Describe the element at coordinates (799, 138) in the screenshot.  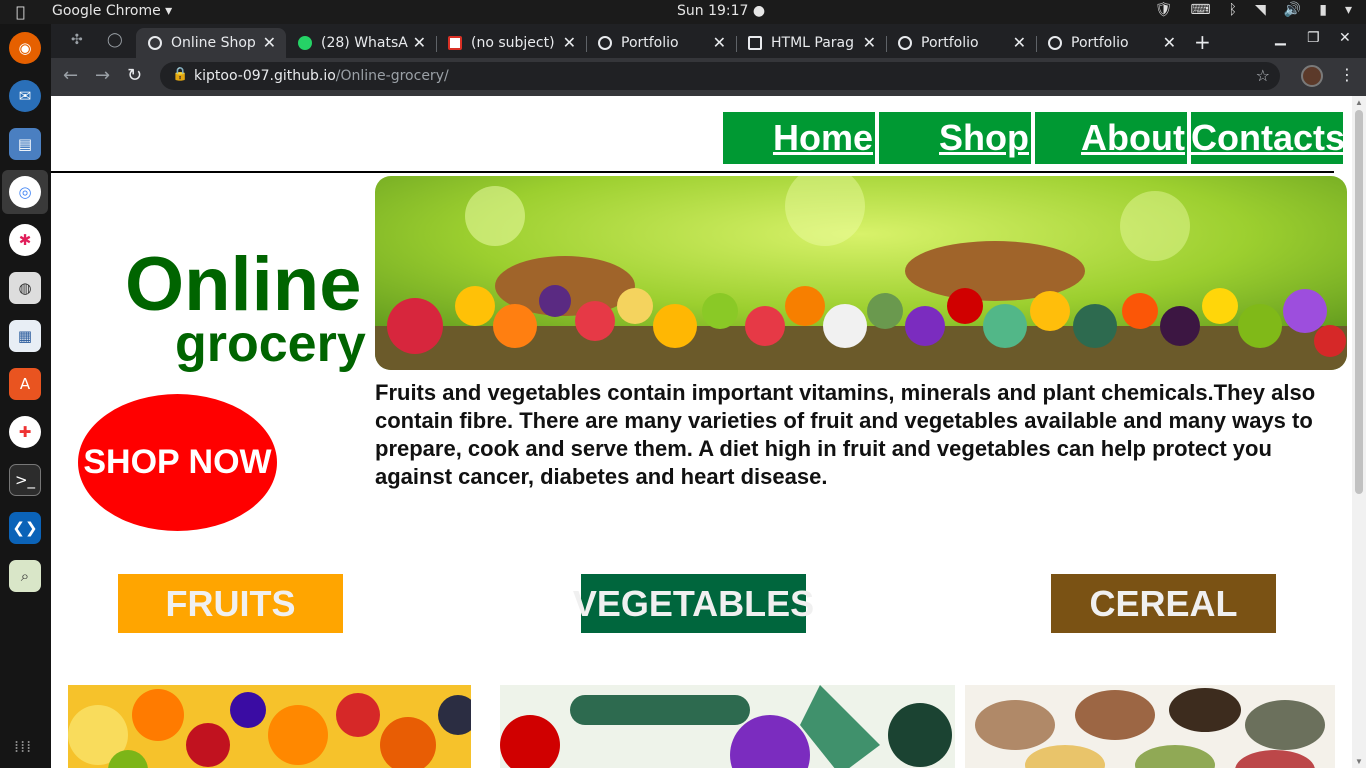
I see `nav-home-link: Home` at that location.